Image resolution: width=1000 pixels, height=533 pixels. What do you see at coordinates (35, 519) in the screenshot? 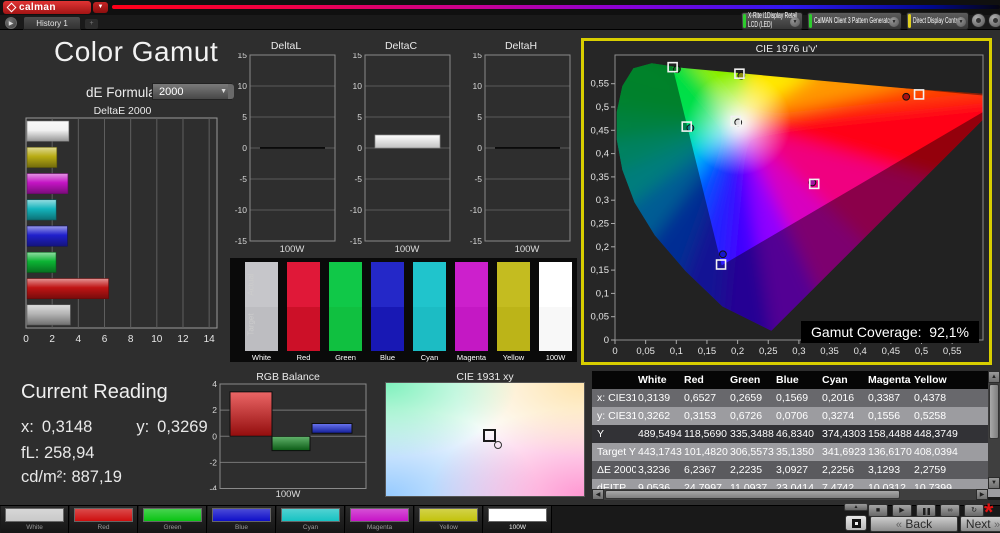
I see `pattern-button-white: White` at bounding box center [35, 519].